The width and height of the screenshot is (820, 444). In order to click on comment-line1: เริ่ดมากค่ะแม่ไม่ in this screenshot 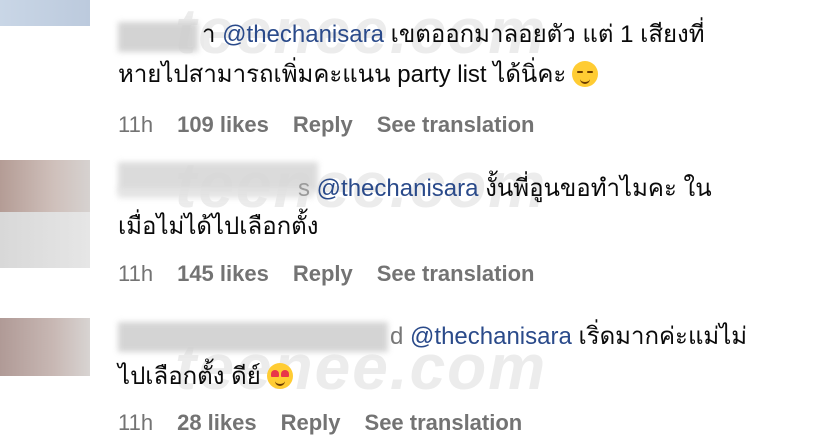, I will do `click(659, 336)`.